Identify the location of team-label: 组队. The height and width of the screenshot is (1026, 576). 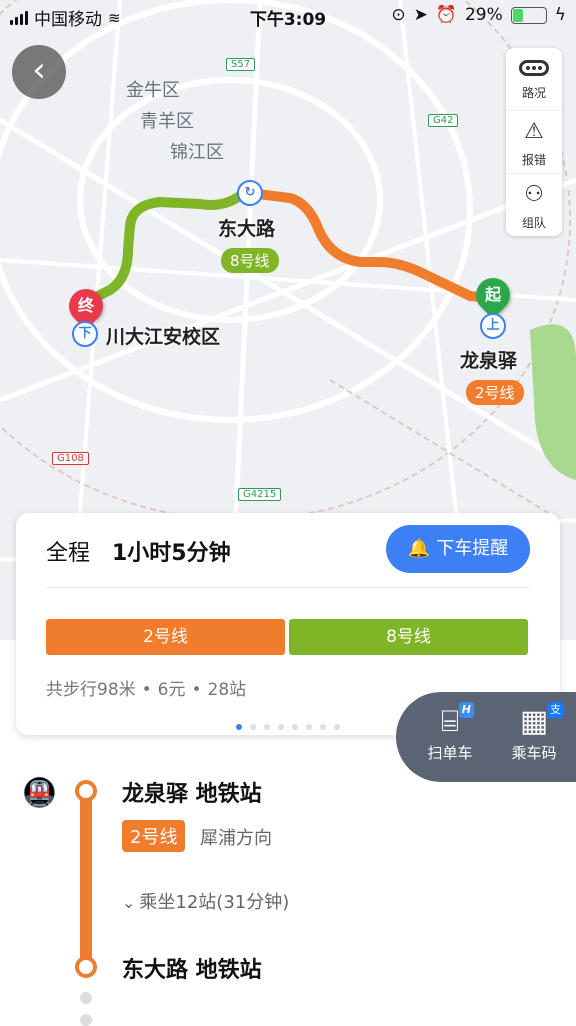
(533, 223).